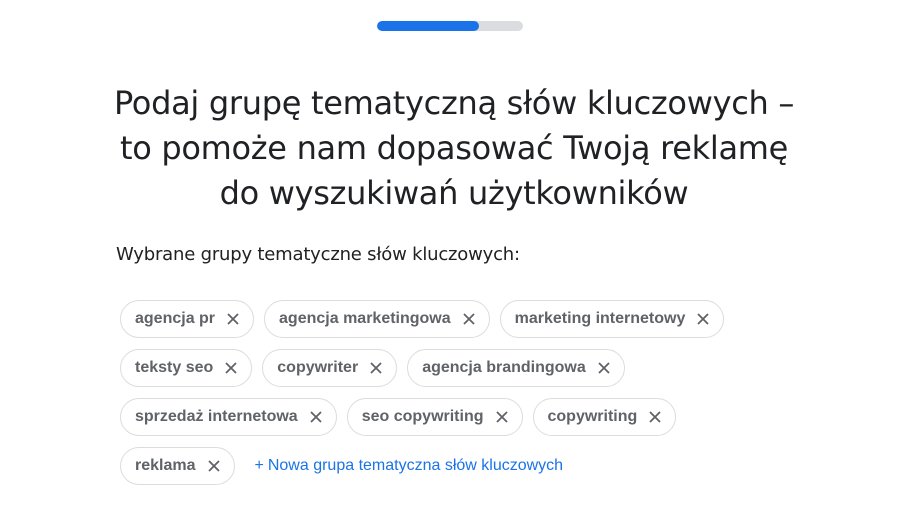  I want to click on add-keyword-group-label: Nowa grupa tematyczna słów kluczowych, so click(415, 465).